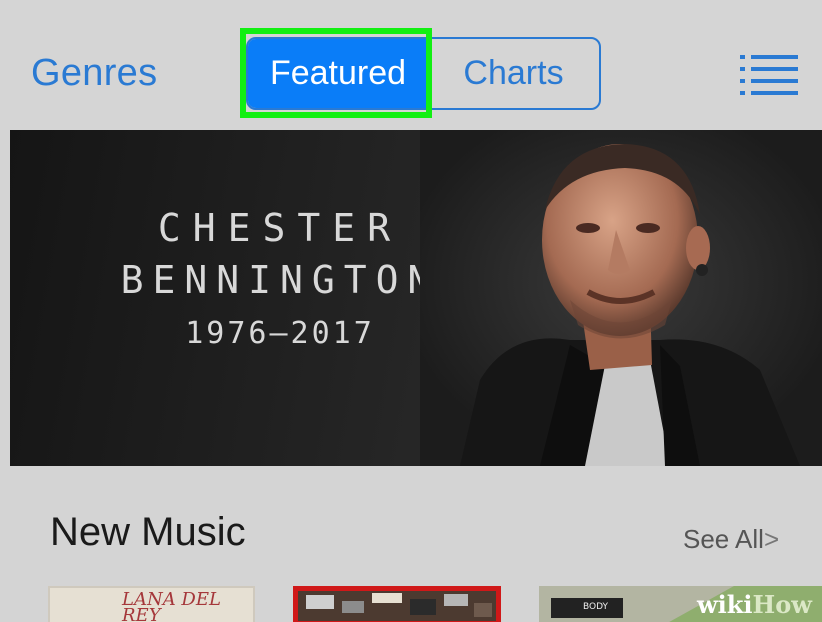 The width and height of the screenshot is (822, 622). I want to click on wikihow-watermark: wikiHow, so click(754, 604).